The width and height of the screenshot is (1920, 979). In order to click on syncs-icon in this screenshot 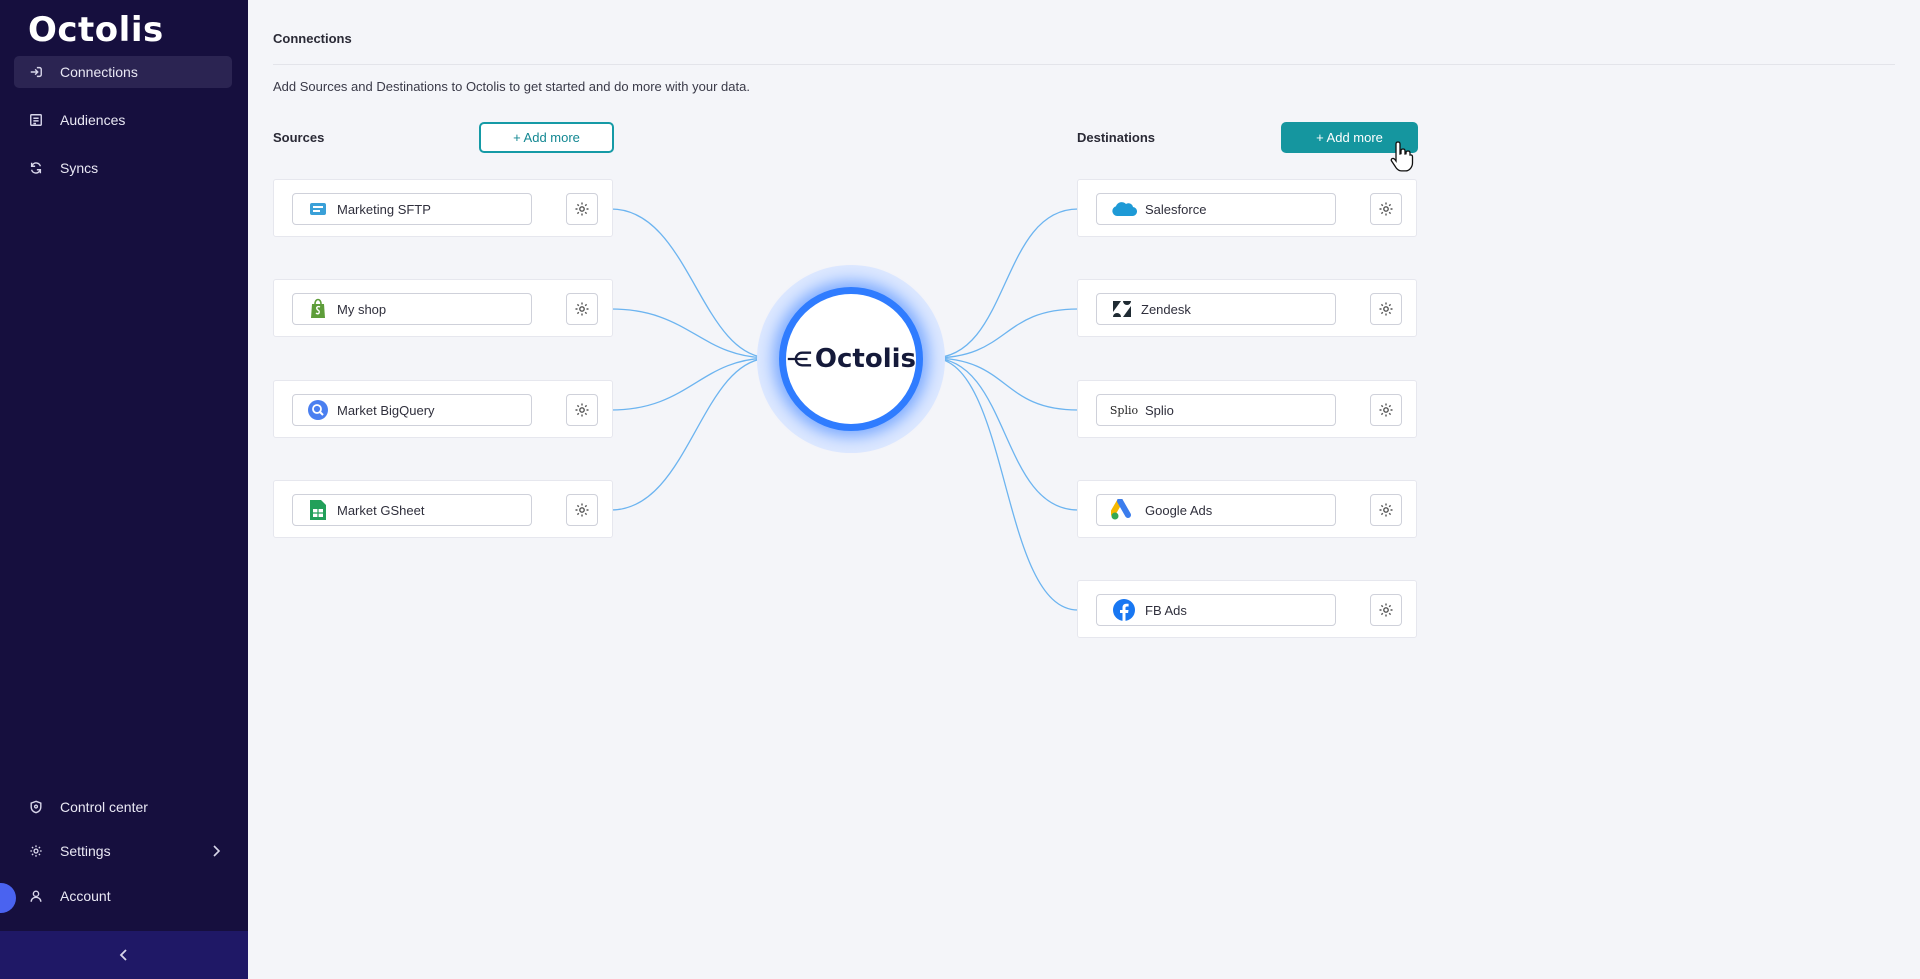, I will do `click(36, 168)`.